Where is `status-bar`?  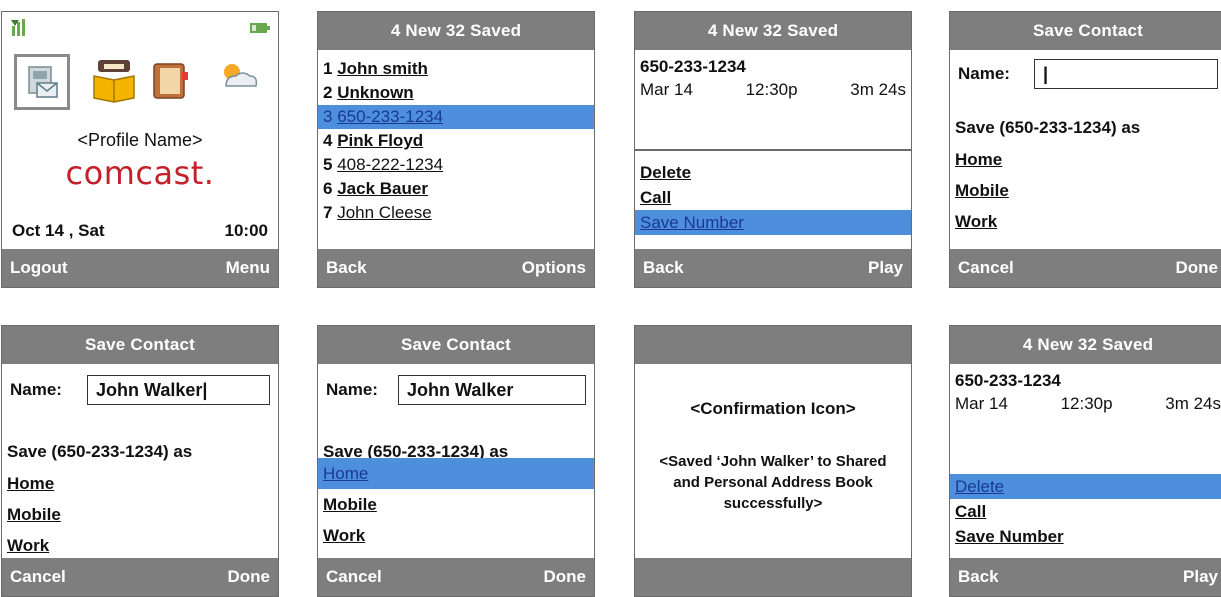 status-bar is located at coordinates (140, 28).